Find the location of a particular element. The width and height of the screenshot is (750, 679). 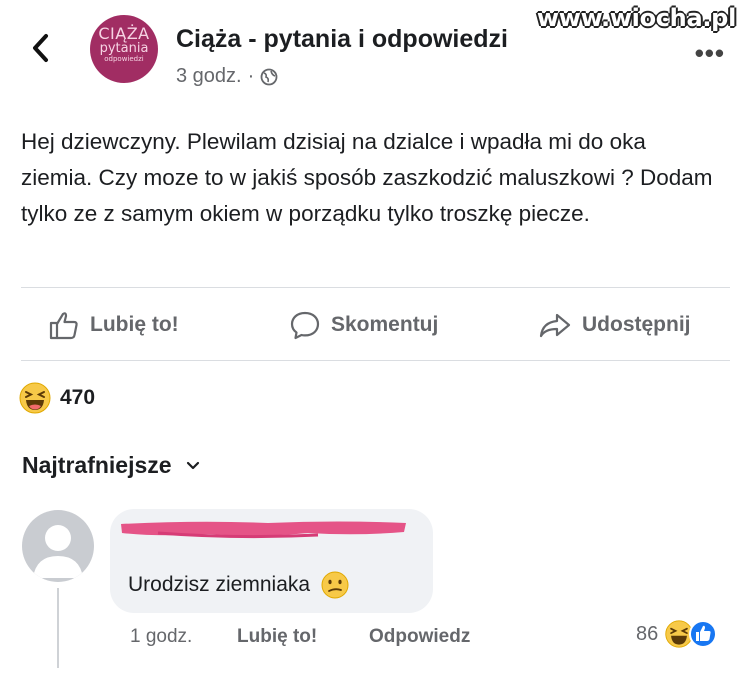

sort-label: Najtrafniejsze is located at coordinates (97, 465).